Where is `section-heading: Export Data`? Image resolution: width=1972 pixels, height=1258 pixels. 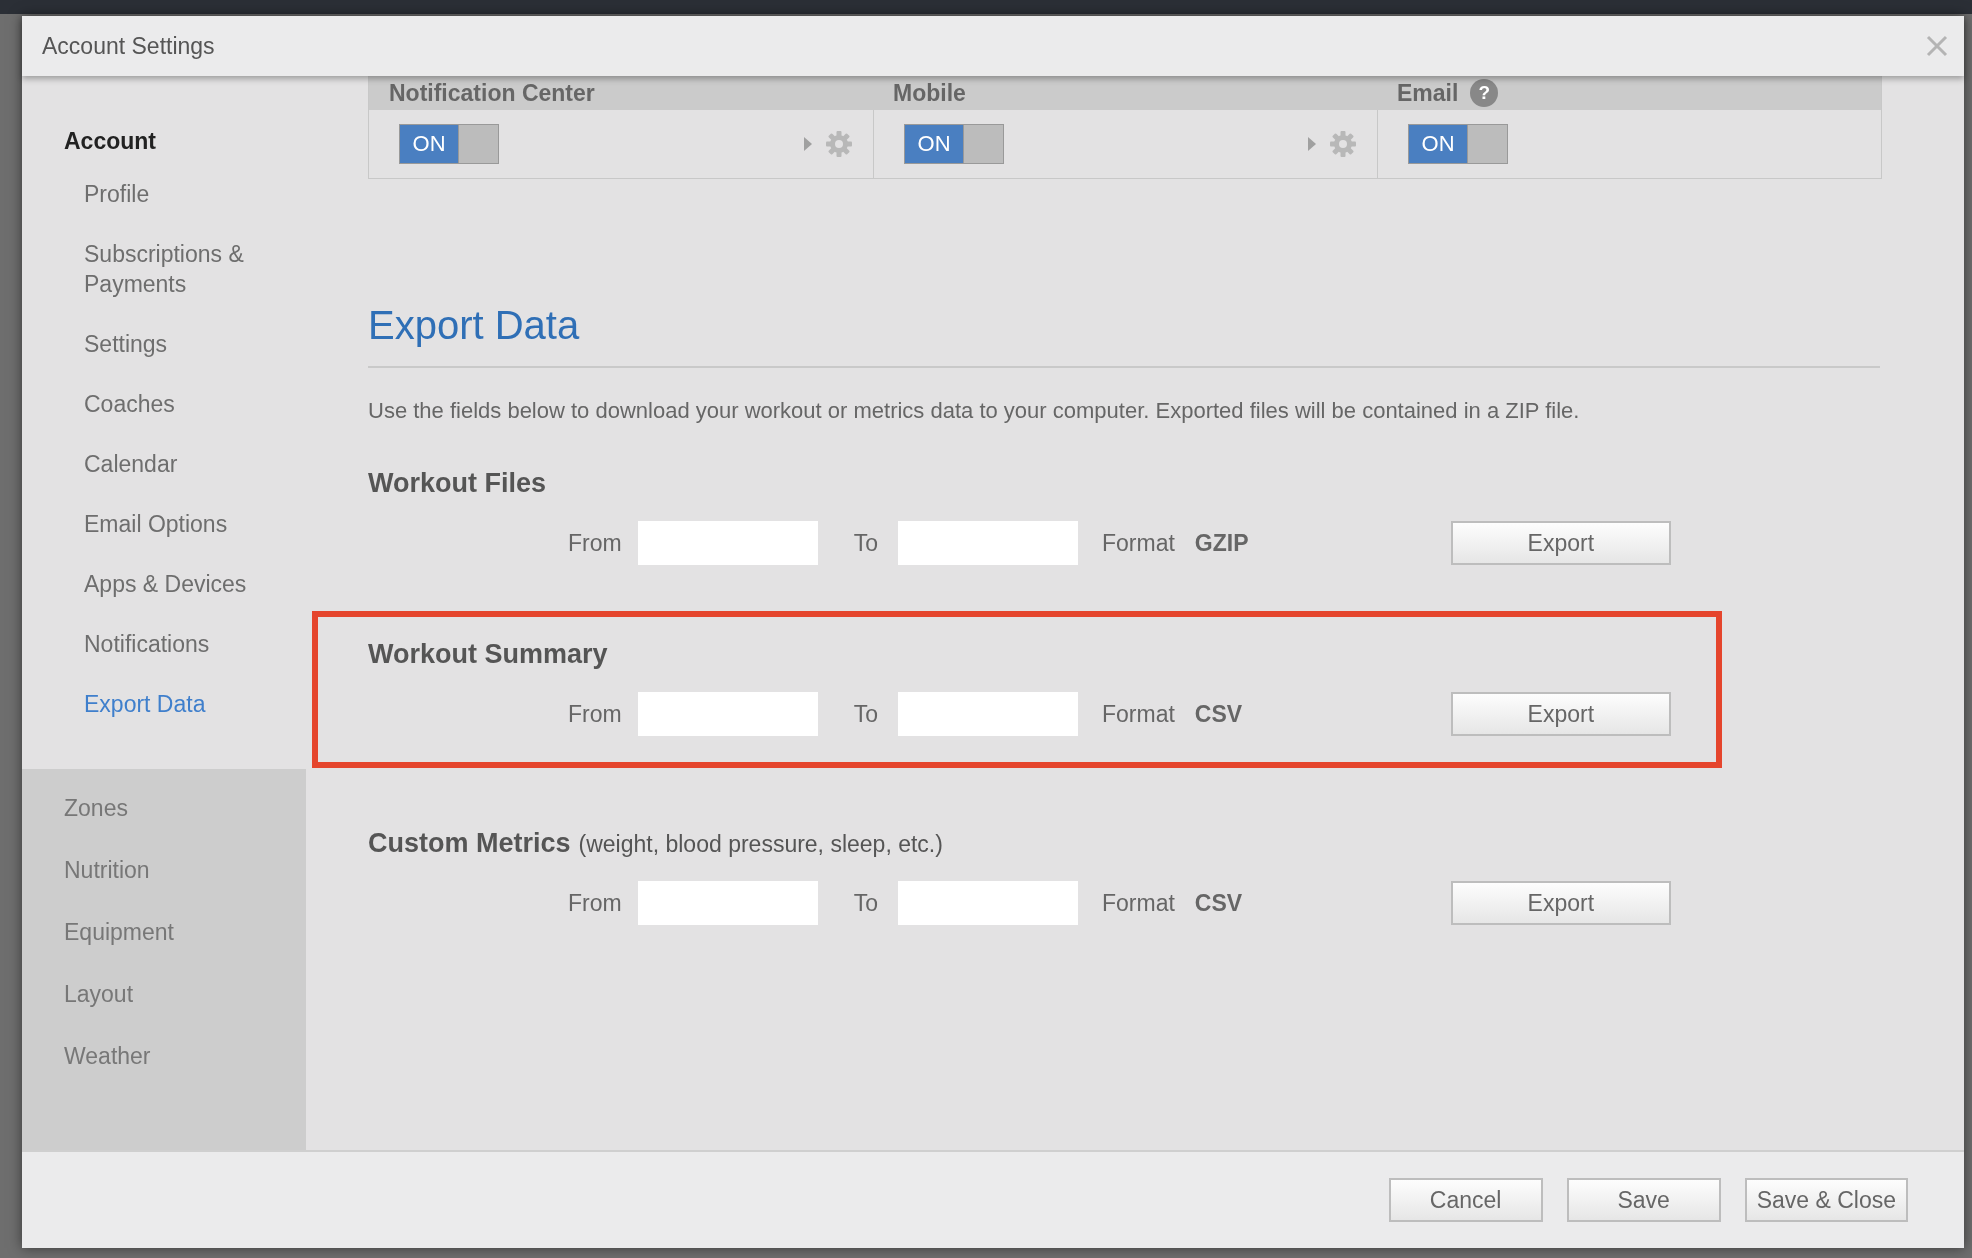 section-heading: Export Data is located at coordinates (474, 325).